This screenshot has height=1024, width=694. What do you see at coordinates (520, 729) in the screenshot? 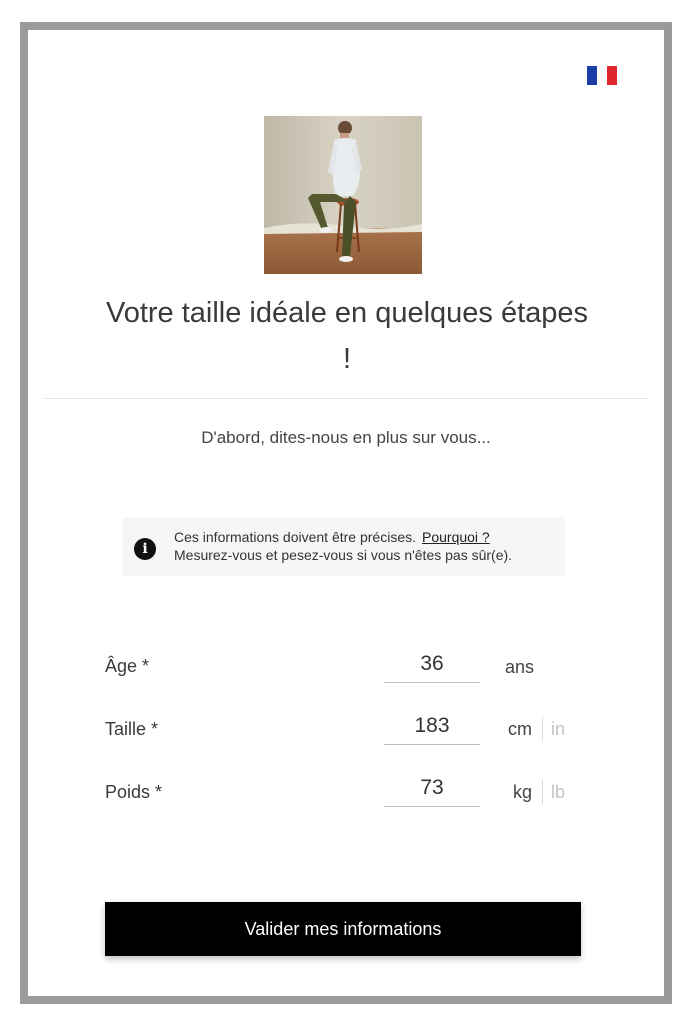
I see `height-unit-cm: cm` at bounding box center [520, 729].